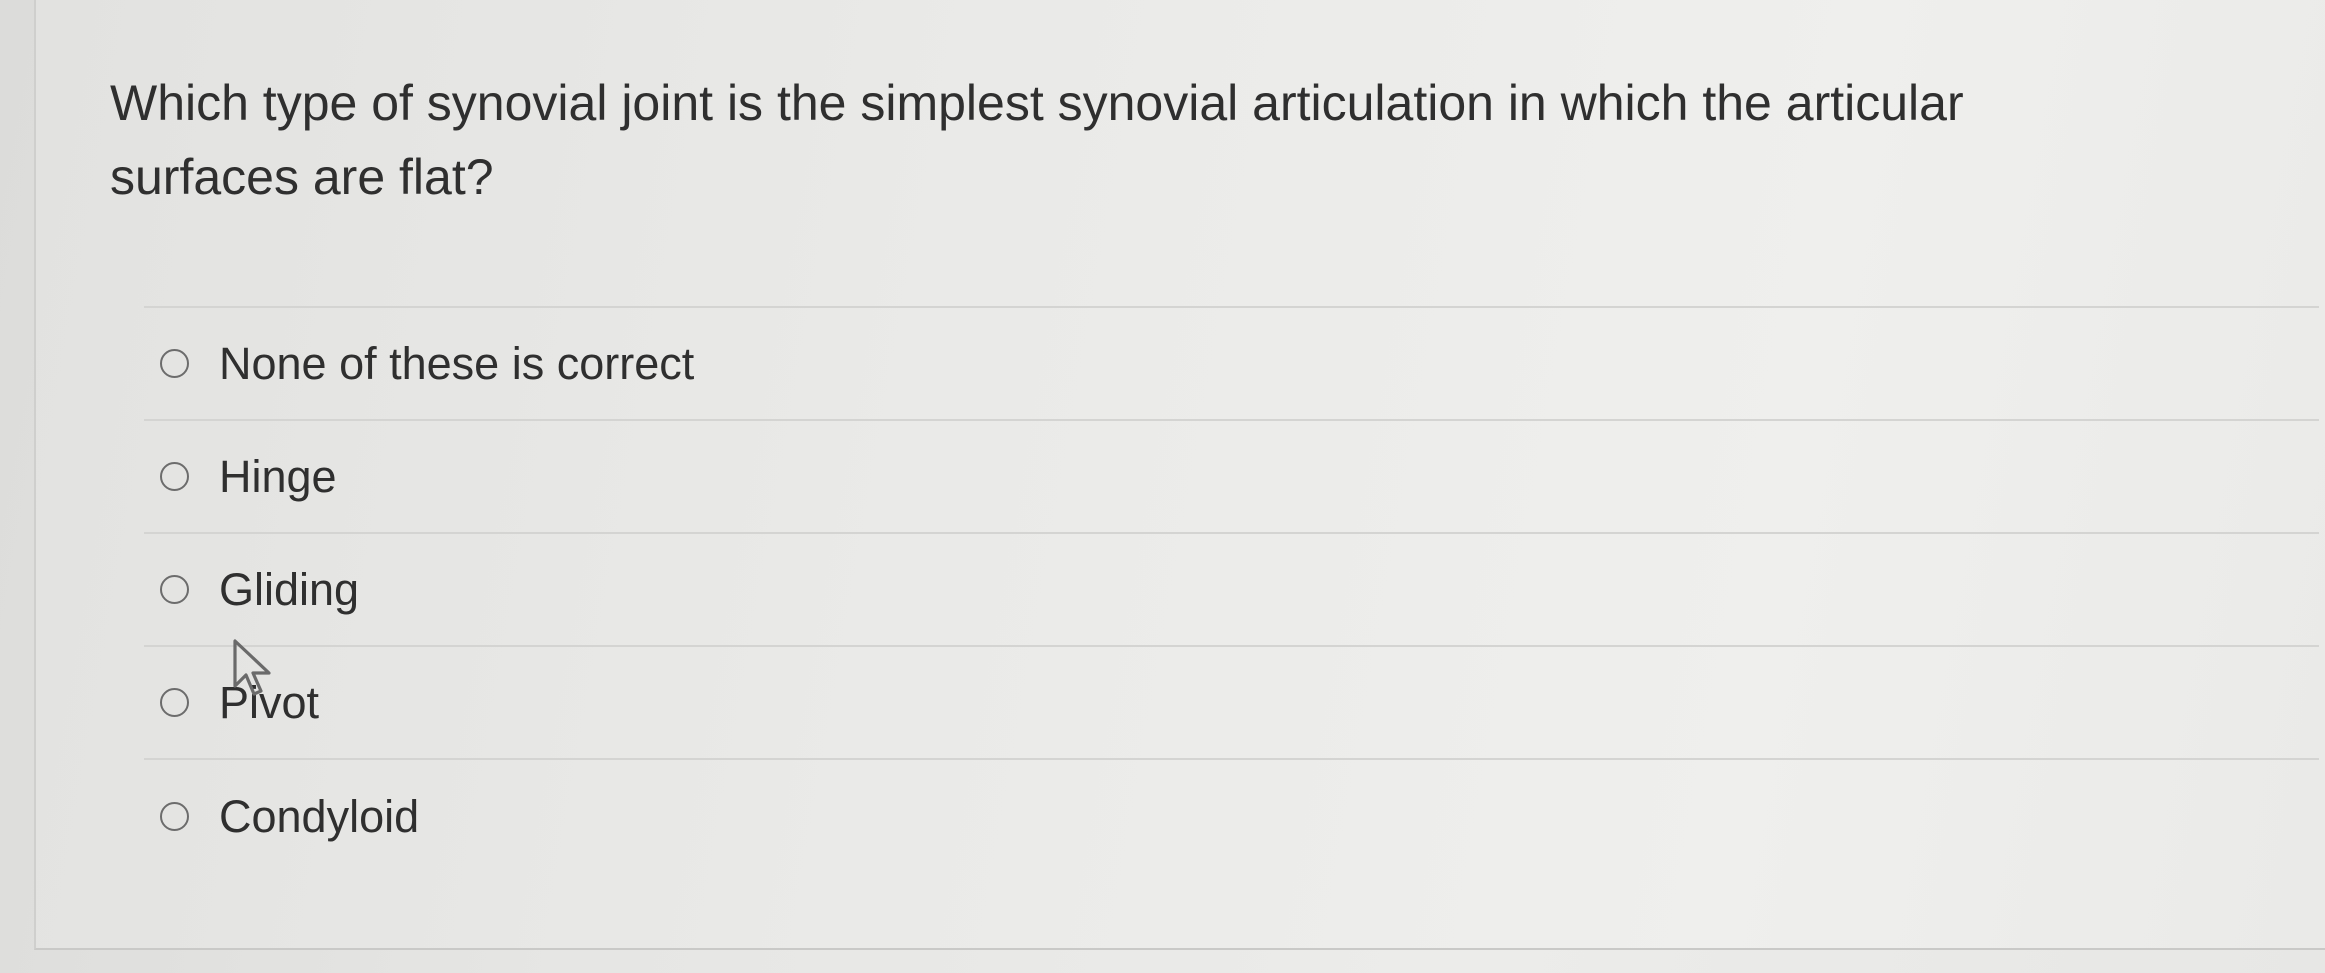 The height and width of the screenshot is (973, 2325). Describe the element at coordinates (1231, 703) in the screenshot. I see `option-pivot: Pivot` at that location.